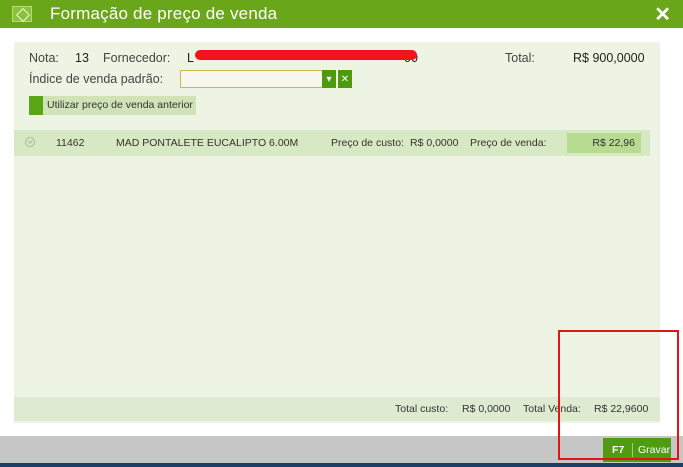 The height and width of the screenshot is (467, 683). What do you see at coordinates (613, 143) in the screenshot?
I see `sale-price-value: R$ 22,96` at bounding box center [613, 143].